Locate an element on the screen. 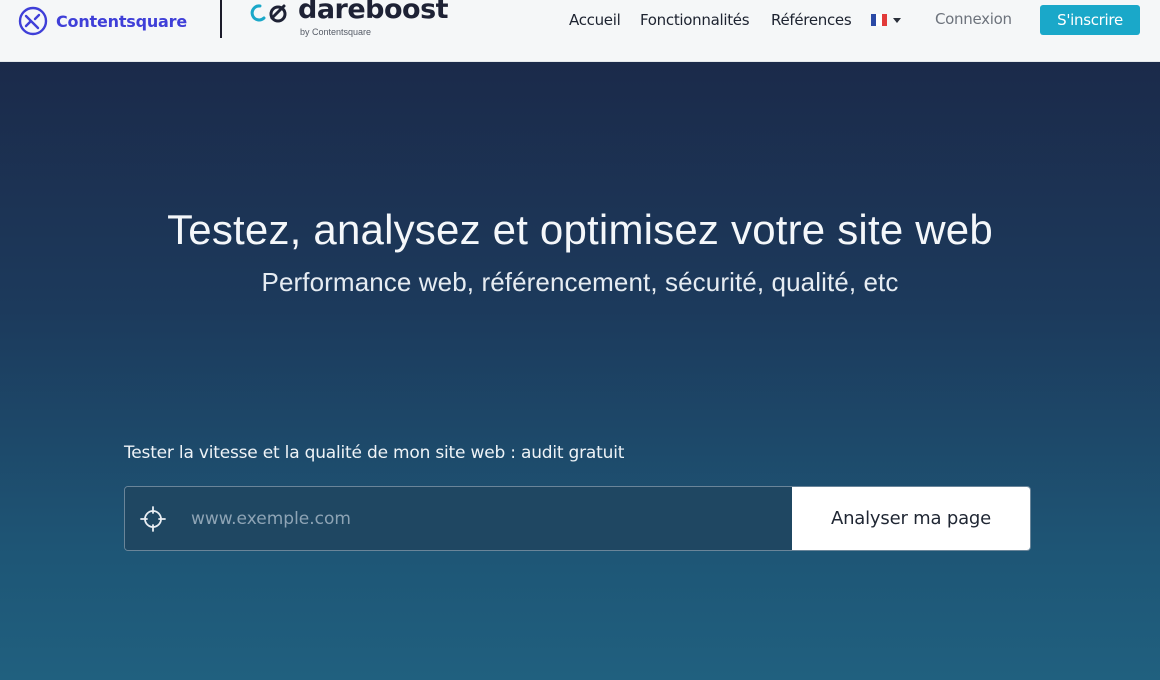 This screenshot has width=1160, height=680. analyse-page-button: Analyser ma page is located at coordinates (911, 518).